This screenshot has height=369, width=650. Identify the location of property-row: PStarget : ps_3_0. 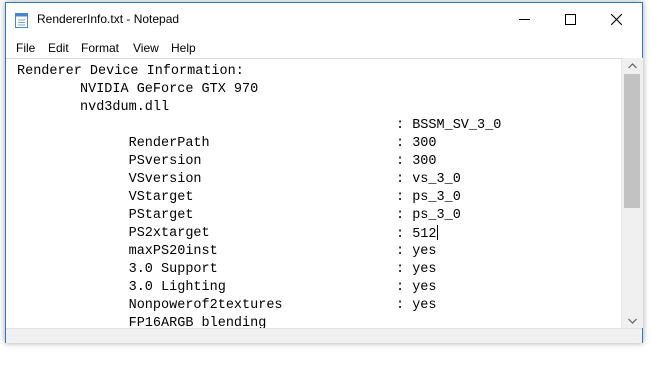
(270, 206).